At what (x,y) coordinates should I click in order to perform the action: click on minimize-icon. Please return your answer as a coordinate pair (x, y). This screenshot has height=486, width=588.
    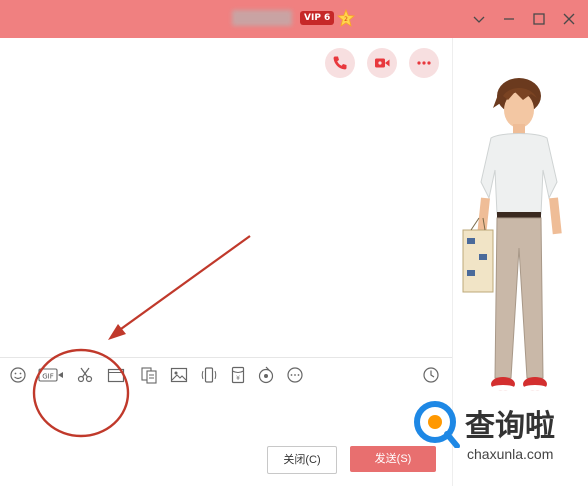
    Looking at the image, I should click on (509, 19).